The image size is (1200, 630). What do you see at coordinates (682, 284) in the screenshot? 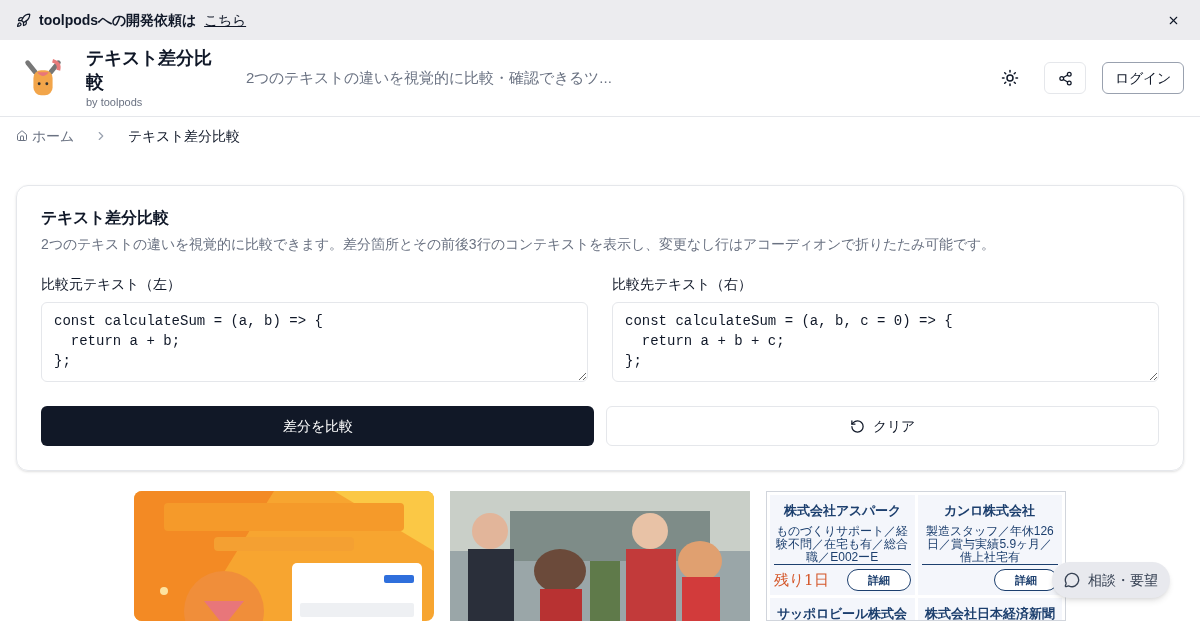
I see `field-label: 比較先テキスト（右）` at bounding box center [682, 284].